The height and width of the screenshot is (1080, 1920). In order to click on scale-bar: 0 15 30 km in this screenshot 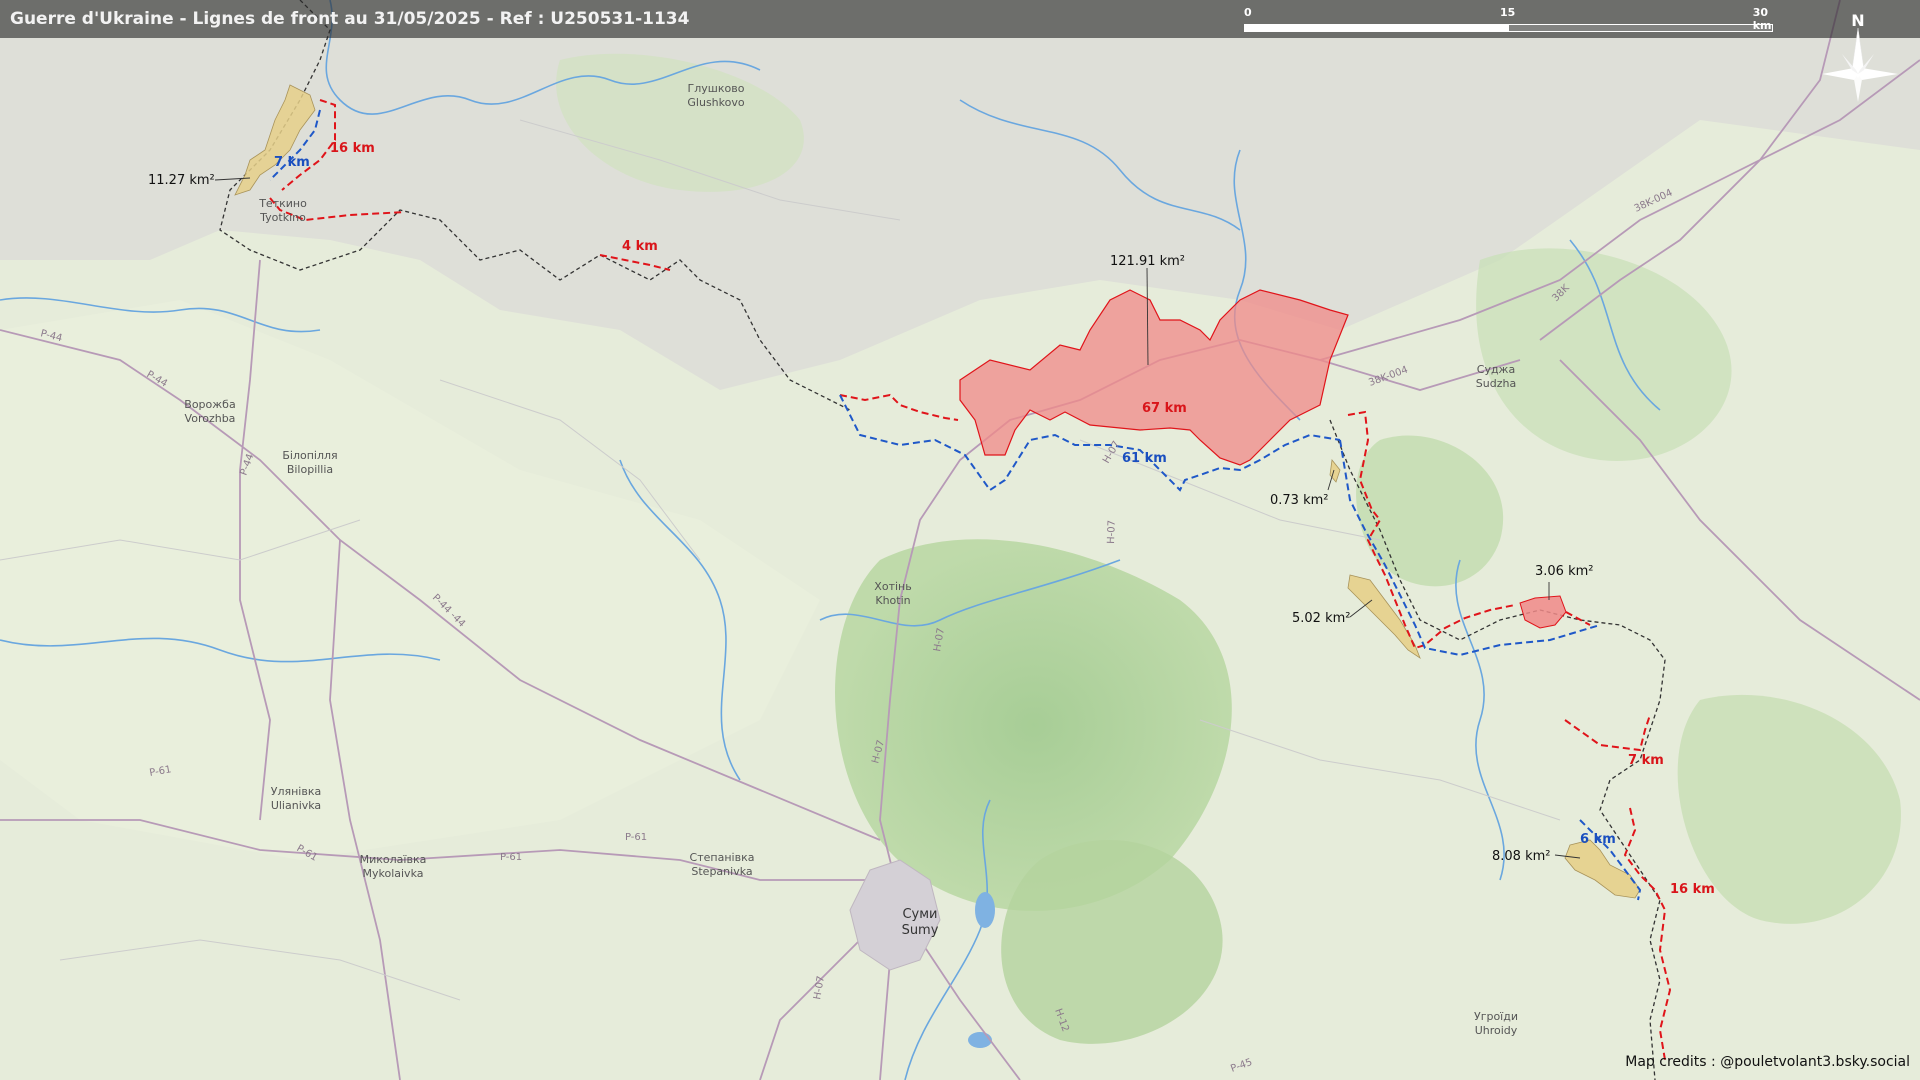, I will do `click(1509, 19)`.